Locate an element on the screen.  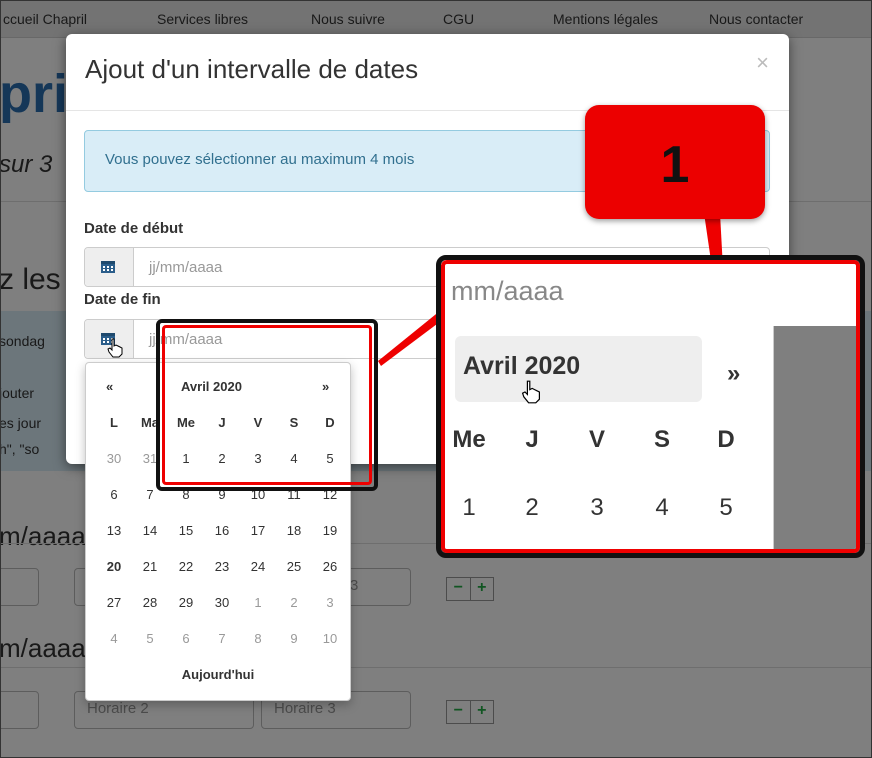
zoom-day: 4 is located at coordinates (662, 507).